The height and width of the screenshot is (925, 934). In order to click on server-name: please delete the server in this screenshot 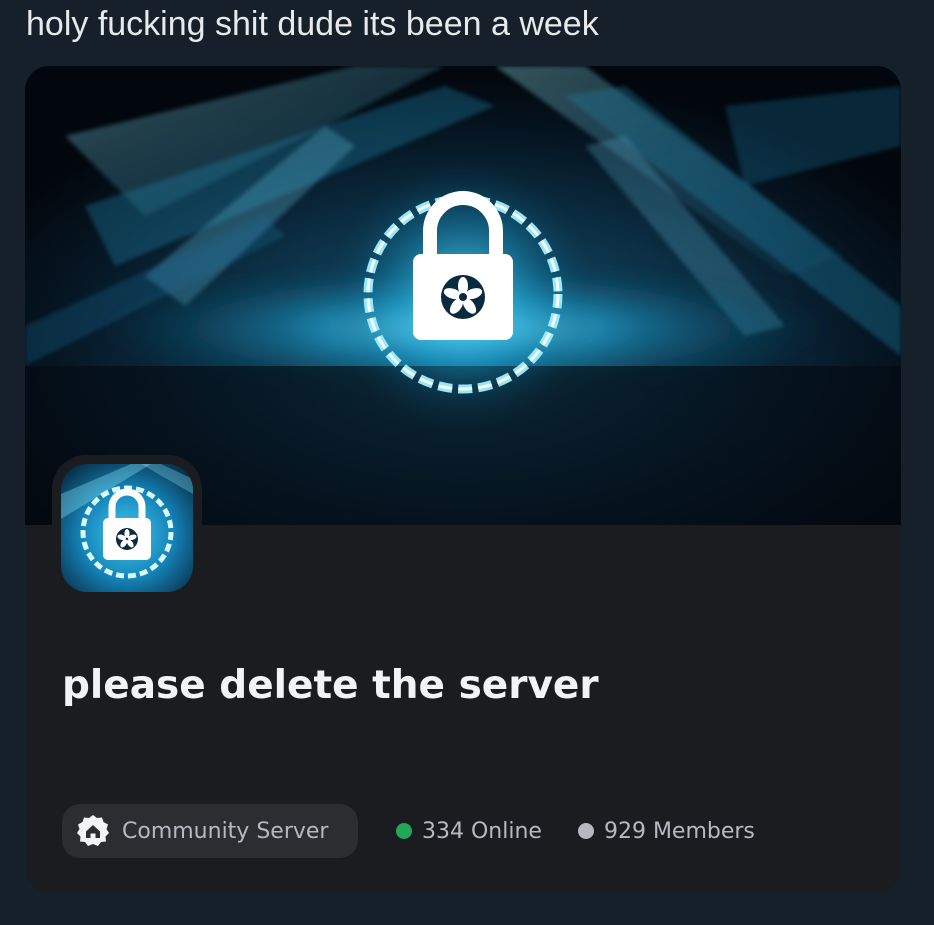, I will do `click(330, 685)`.